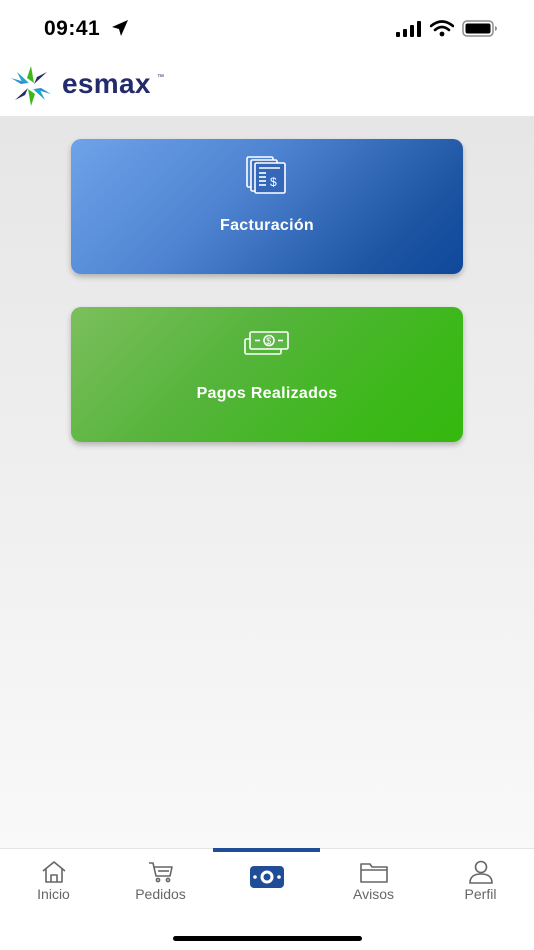 The image size is (534, 950). I want to click on billing-card-label: Facturación, so click(267, 225).